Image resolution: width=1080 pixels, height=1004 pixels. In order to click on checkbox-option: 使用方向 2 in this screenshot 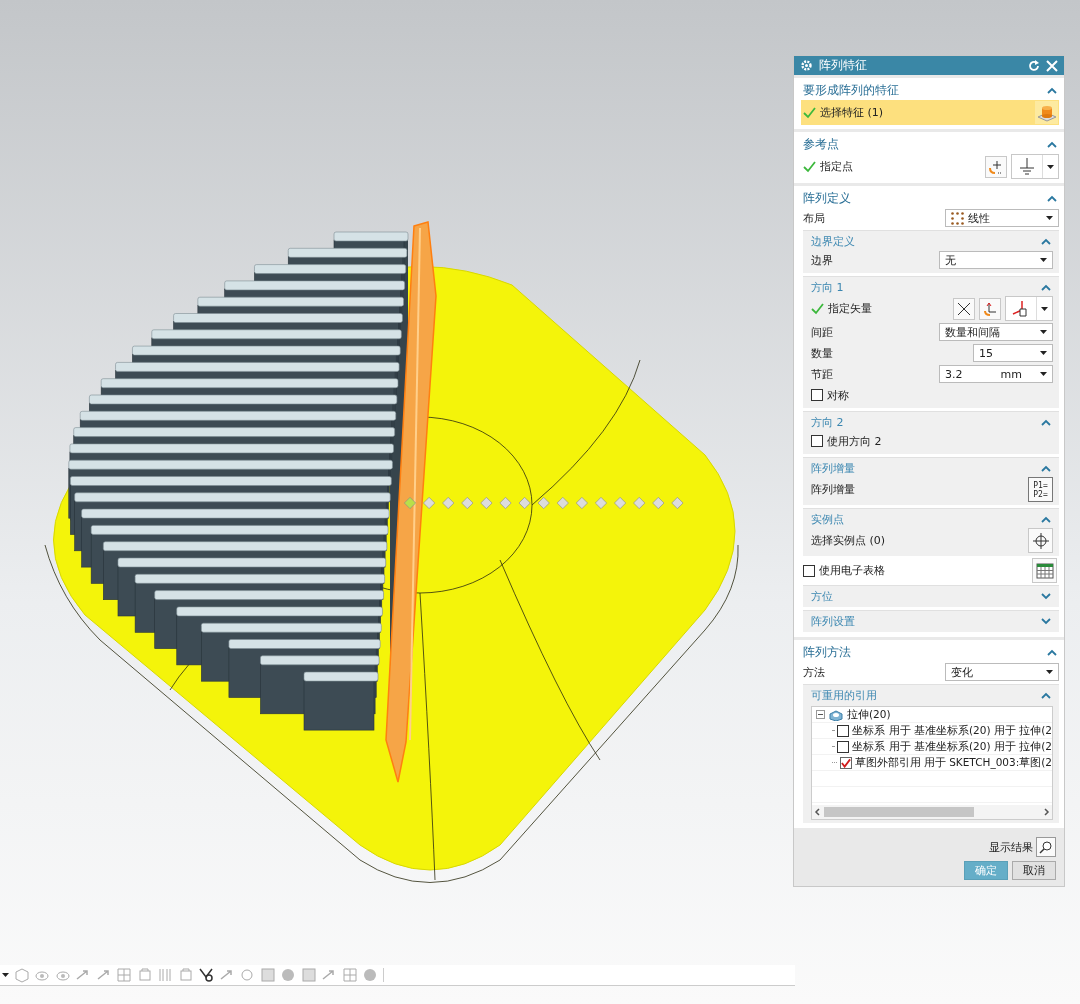, I will do `click(846, 441)`.